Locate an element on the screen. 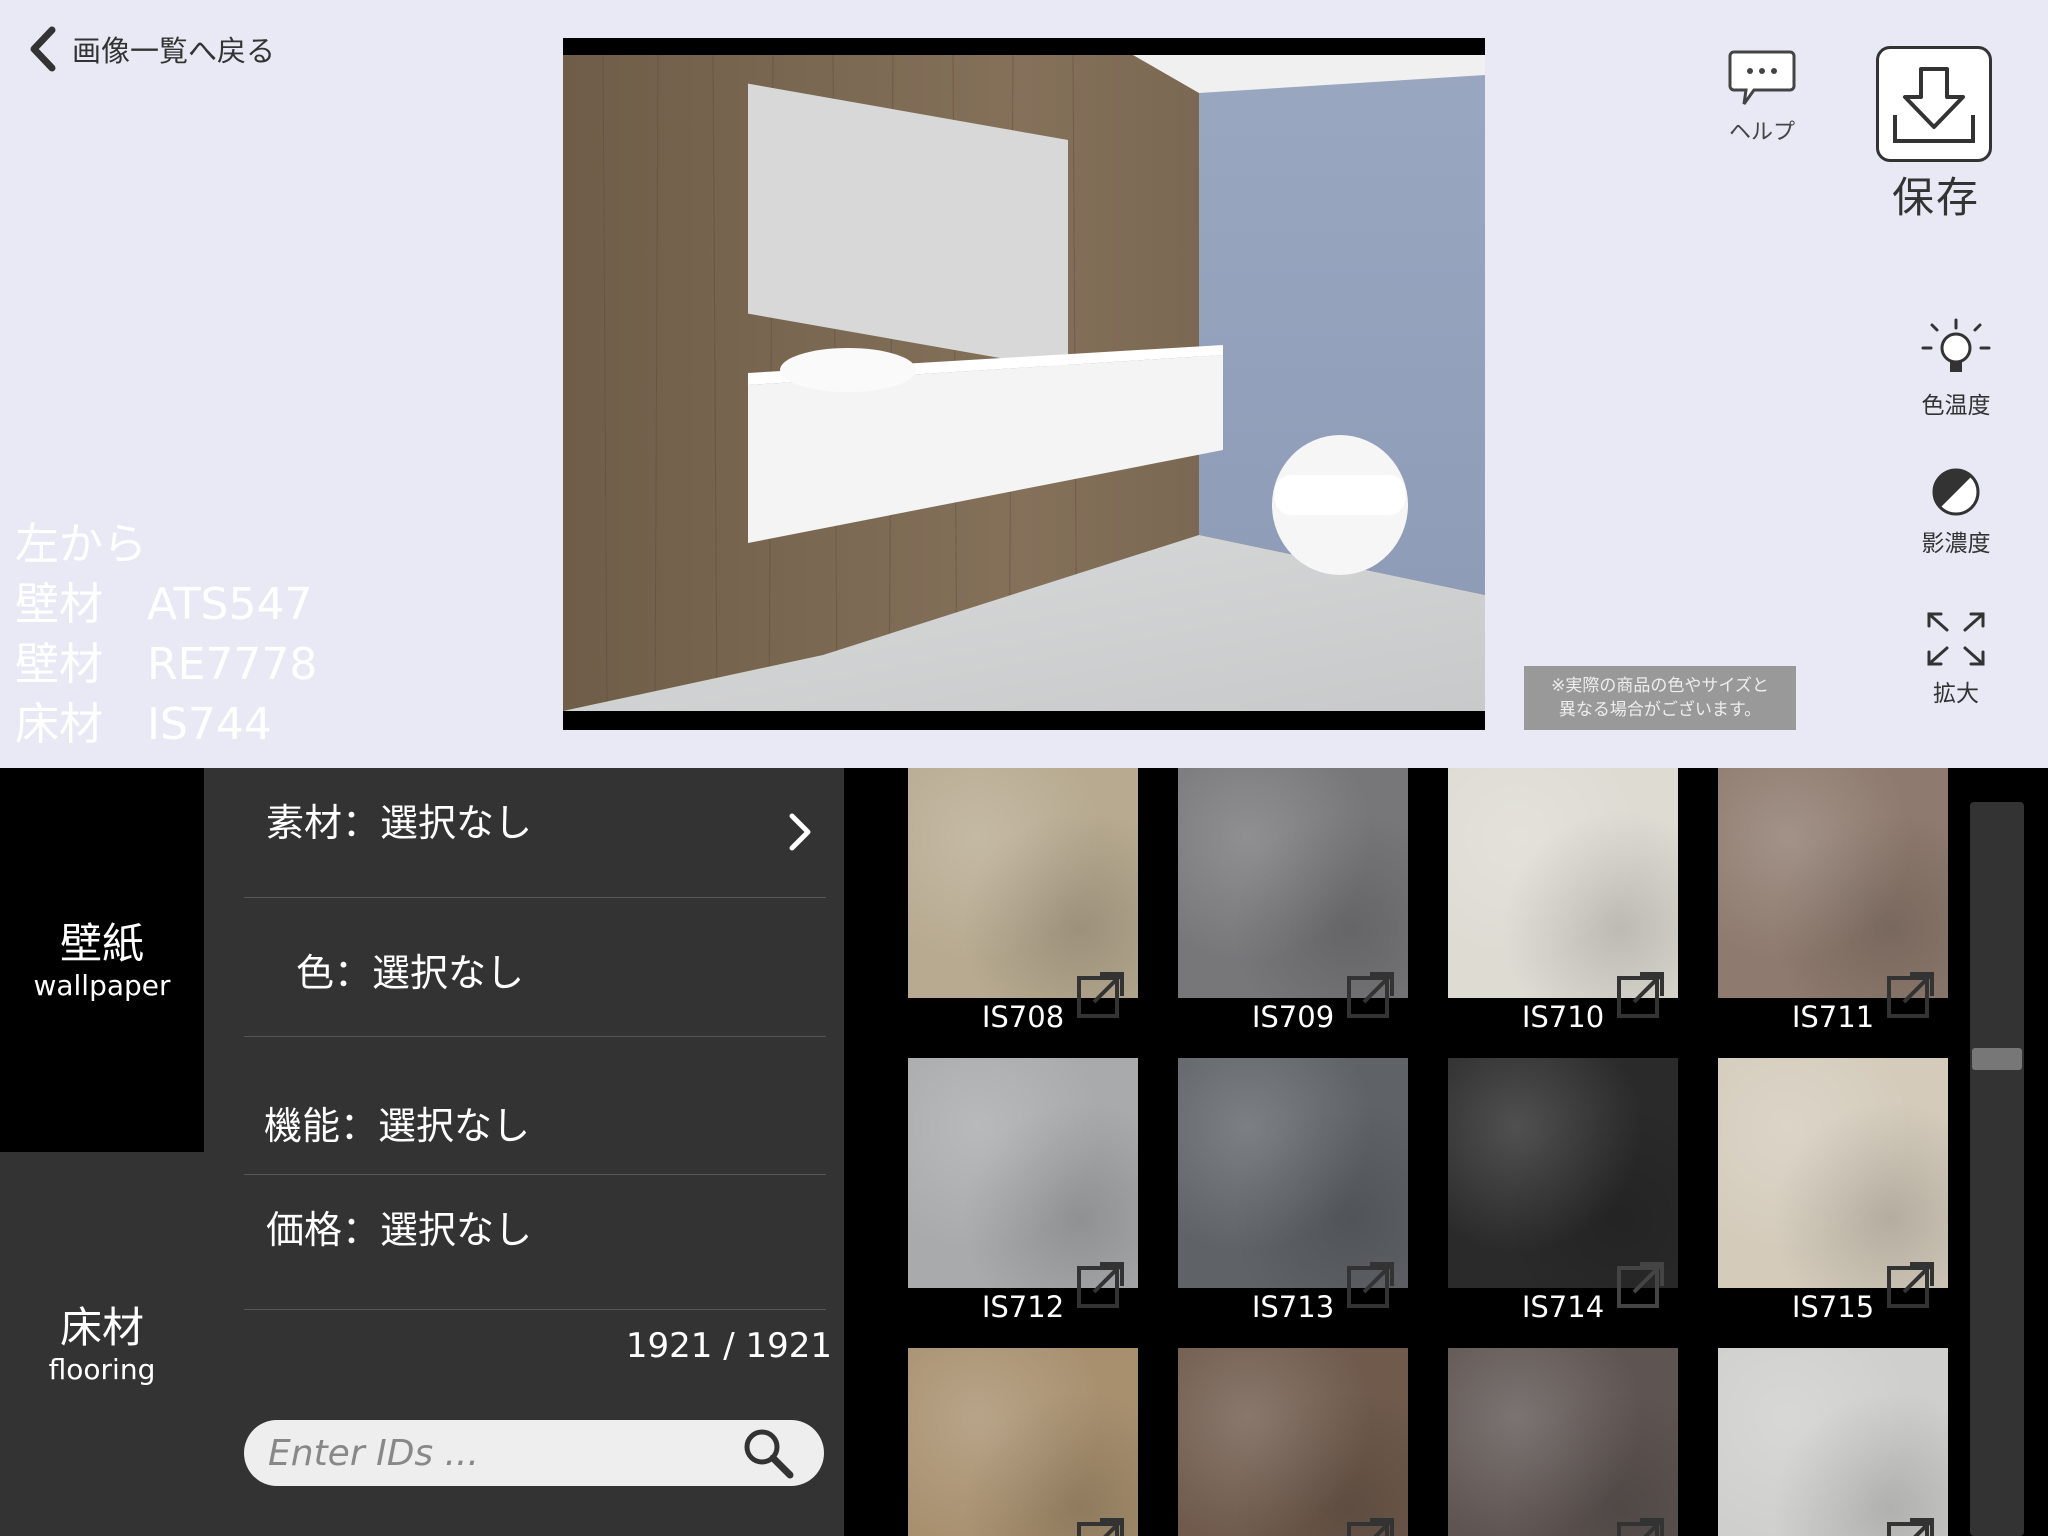 This screenshot has height=1536, width=2048. disclaimer-line: 異なる場合がございます。 is located at coordinates (1660, 710).